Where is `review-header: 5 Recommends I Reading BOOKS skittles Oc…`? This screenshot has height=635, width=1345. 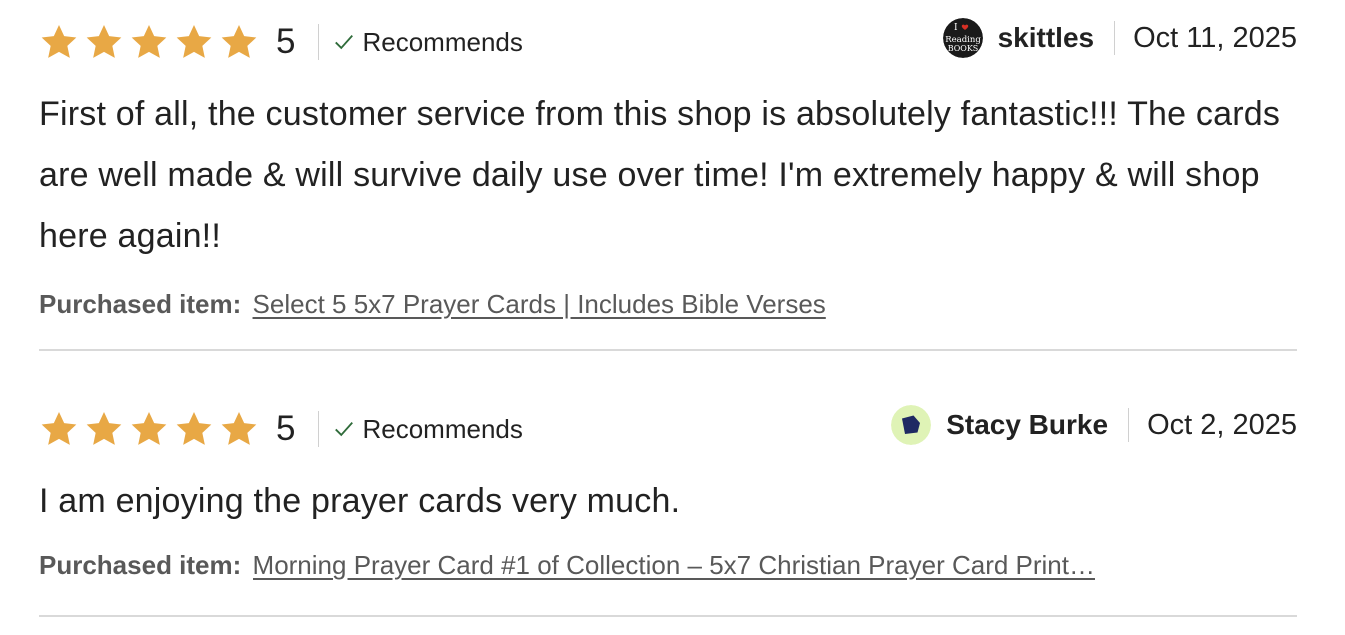 review-header: 5 Recommends I Reading BOOKS skittles Oc… is located at coordinates (668, 44).